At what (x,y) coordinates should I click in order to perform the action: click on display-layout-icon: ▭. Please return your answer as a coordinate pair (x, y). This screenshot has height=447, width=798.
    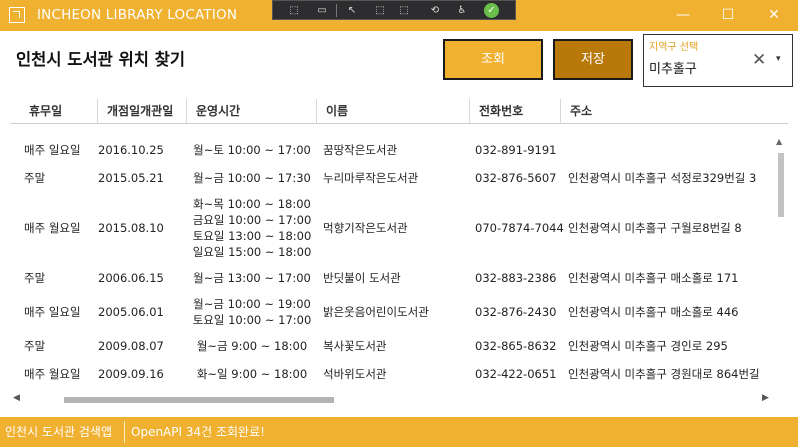
    Looking at the image, I should click on (322, 10).